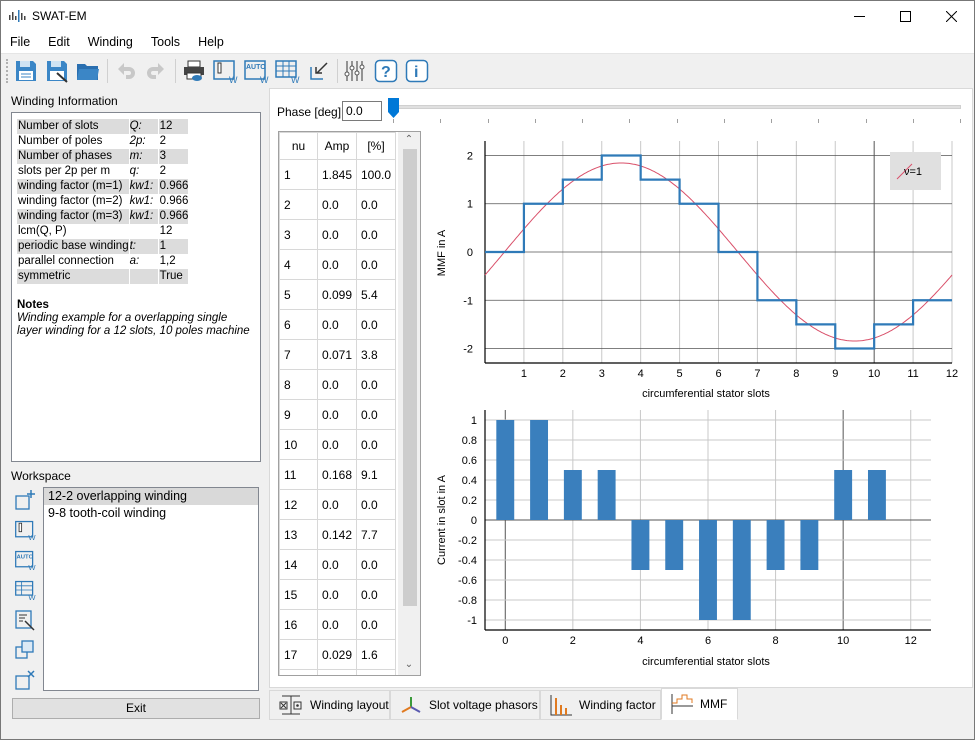 This screenshot has width=975, height=740. What do you see at coordinates (337, 672) in the screenshot?
I see `table-row: 180.00.0` at bounding box center [337, 672].